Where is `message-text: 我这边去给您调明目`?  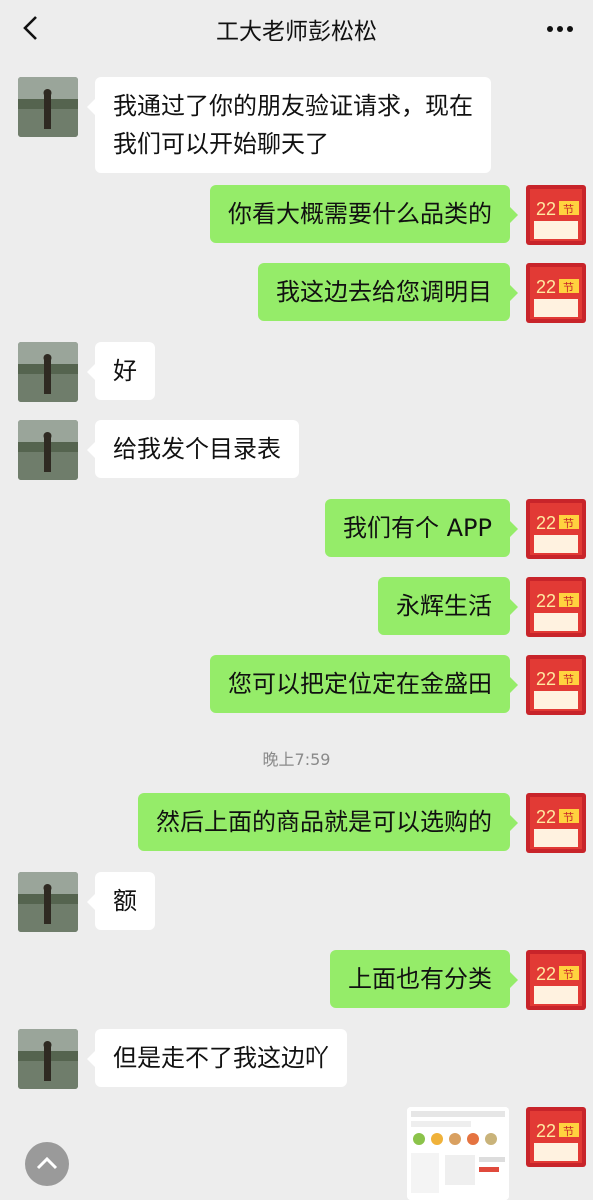
message-text: 我这边去给您调明目 is located at coordinates (384, 292).